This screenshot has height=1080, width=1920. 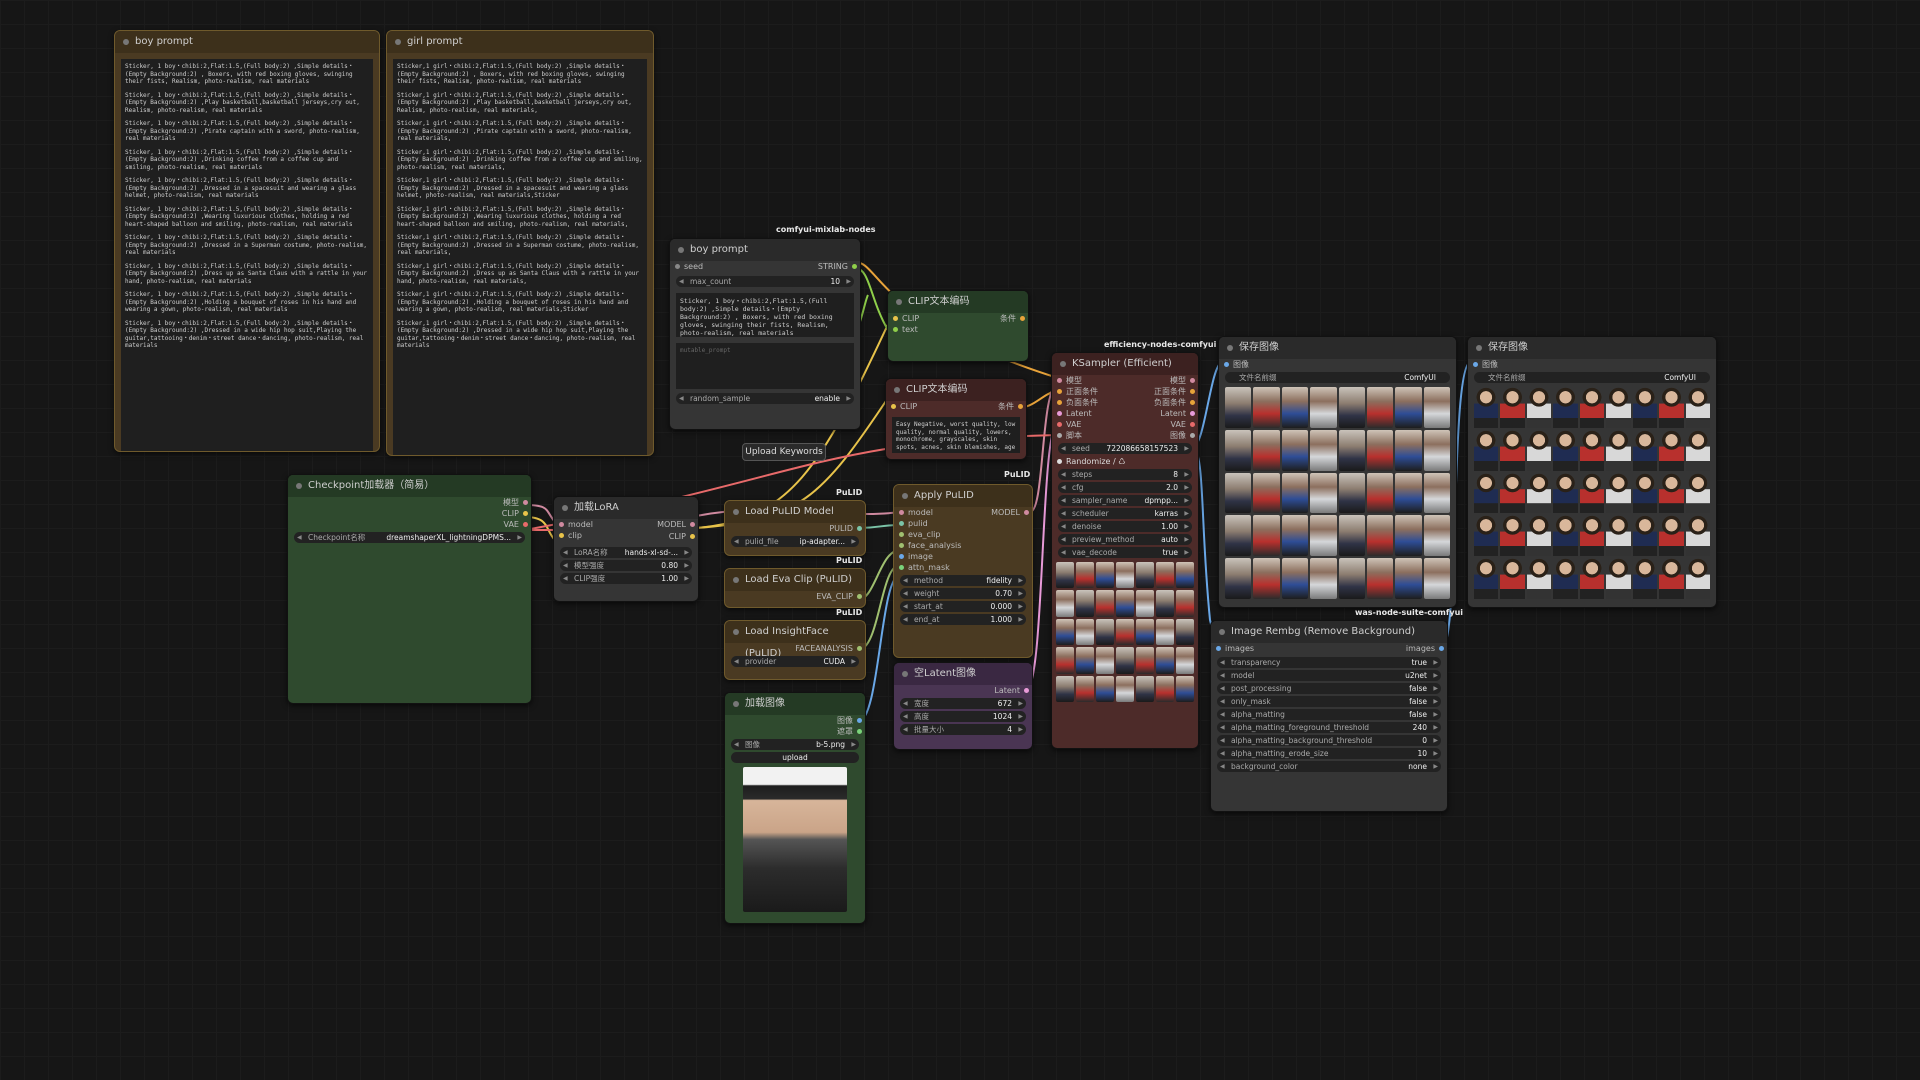 What do you see at coordinates (1329, 701) in the screenshot?
I see `only-mask-widget: only_mask false` at bounding box center [1329, 701].